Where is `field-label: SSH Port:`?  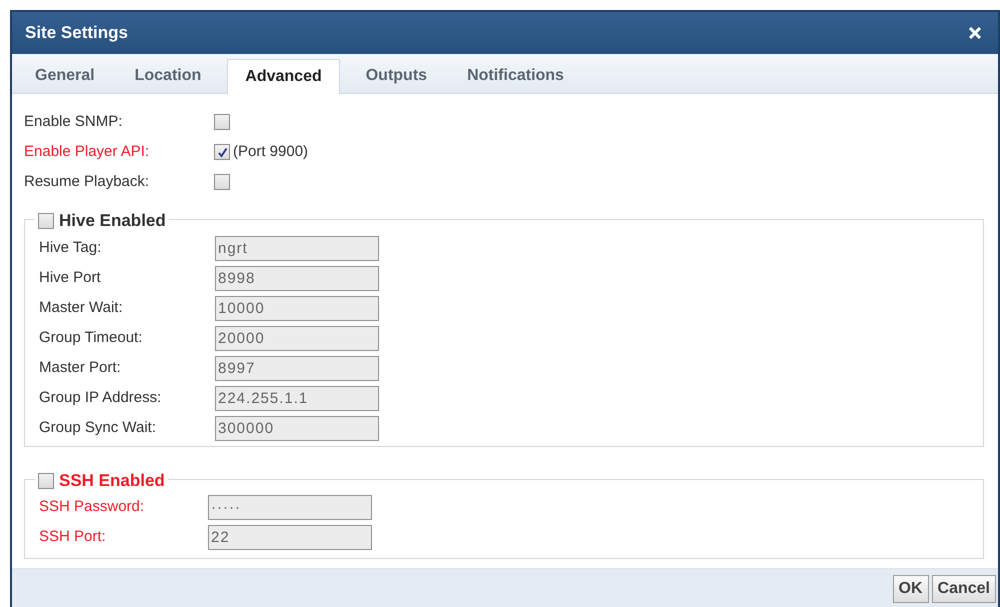
field-label: SSH Port: is located at coordinates (73, 537).